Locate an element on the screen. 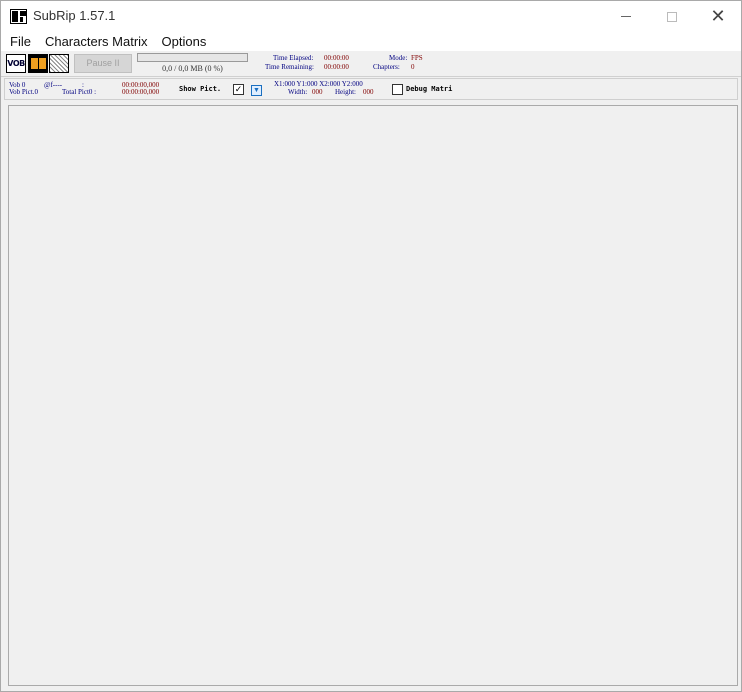 The height and width of the screenshot is (692, 742). app-icon is located at coordinates (18, 16).